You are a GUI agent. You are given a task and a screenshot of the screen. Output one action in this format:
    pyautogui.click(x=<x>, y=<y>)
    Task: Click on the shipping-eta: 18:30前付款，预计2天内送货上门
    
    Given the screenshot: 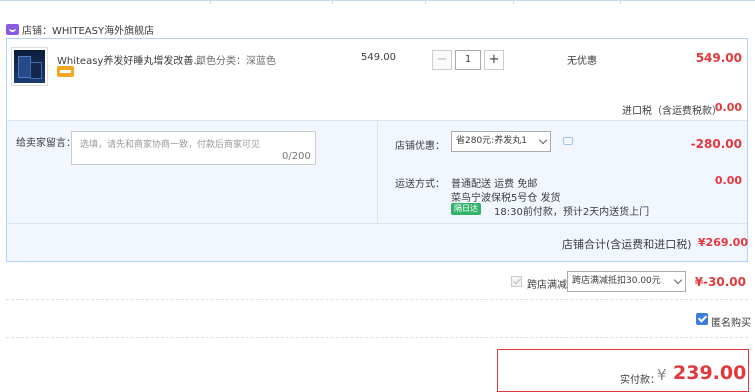 What is the action you would take?
    pyautogui.click(x=572, y=212)
    